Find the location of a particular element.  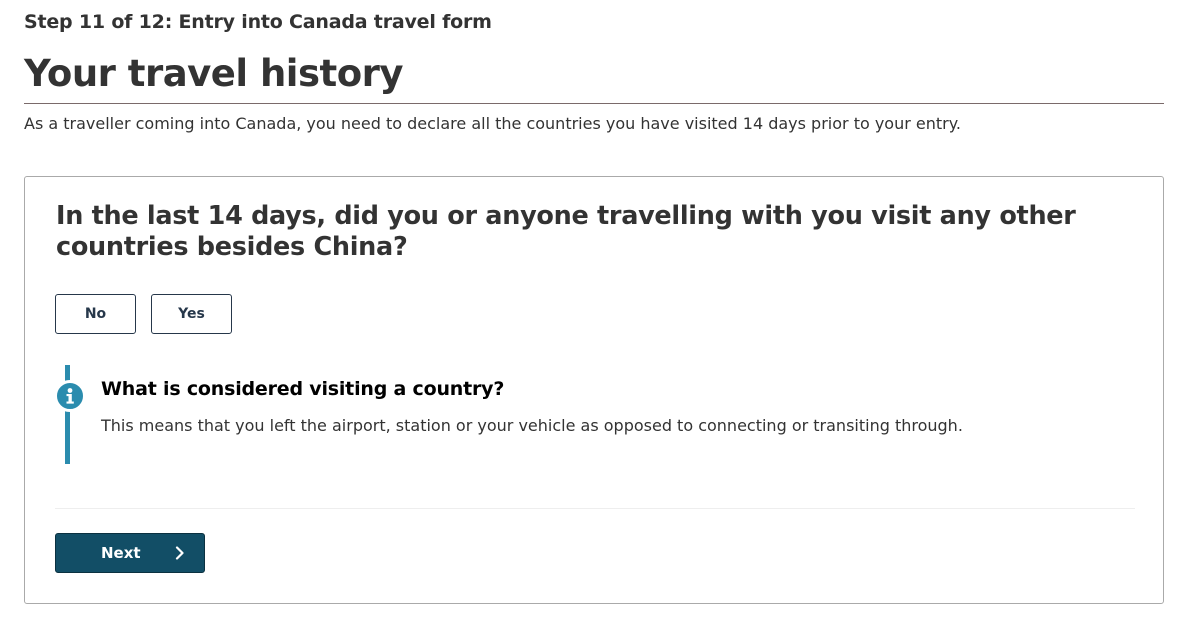

card-divider is located at coordinates (595, 508).